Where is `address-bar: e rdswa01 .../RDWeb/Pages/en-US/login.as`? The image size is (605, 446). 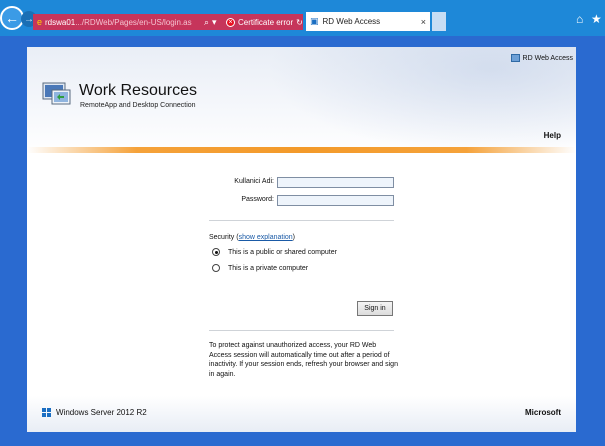 address-bar: e rdswa01 .../RDWeb/Pages/en-US/login.as is located at coordinates (128, 22).